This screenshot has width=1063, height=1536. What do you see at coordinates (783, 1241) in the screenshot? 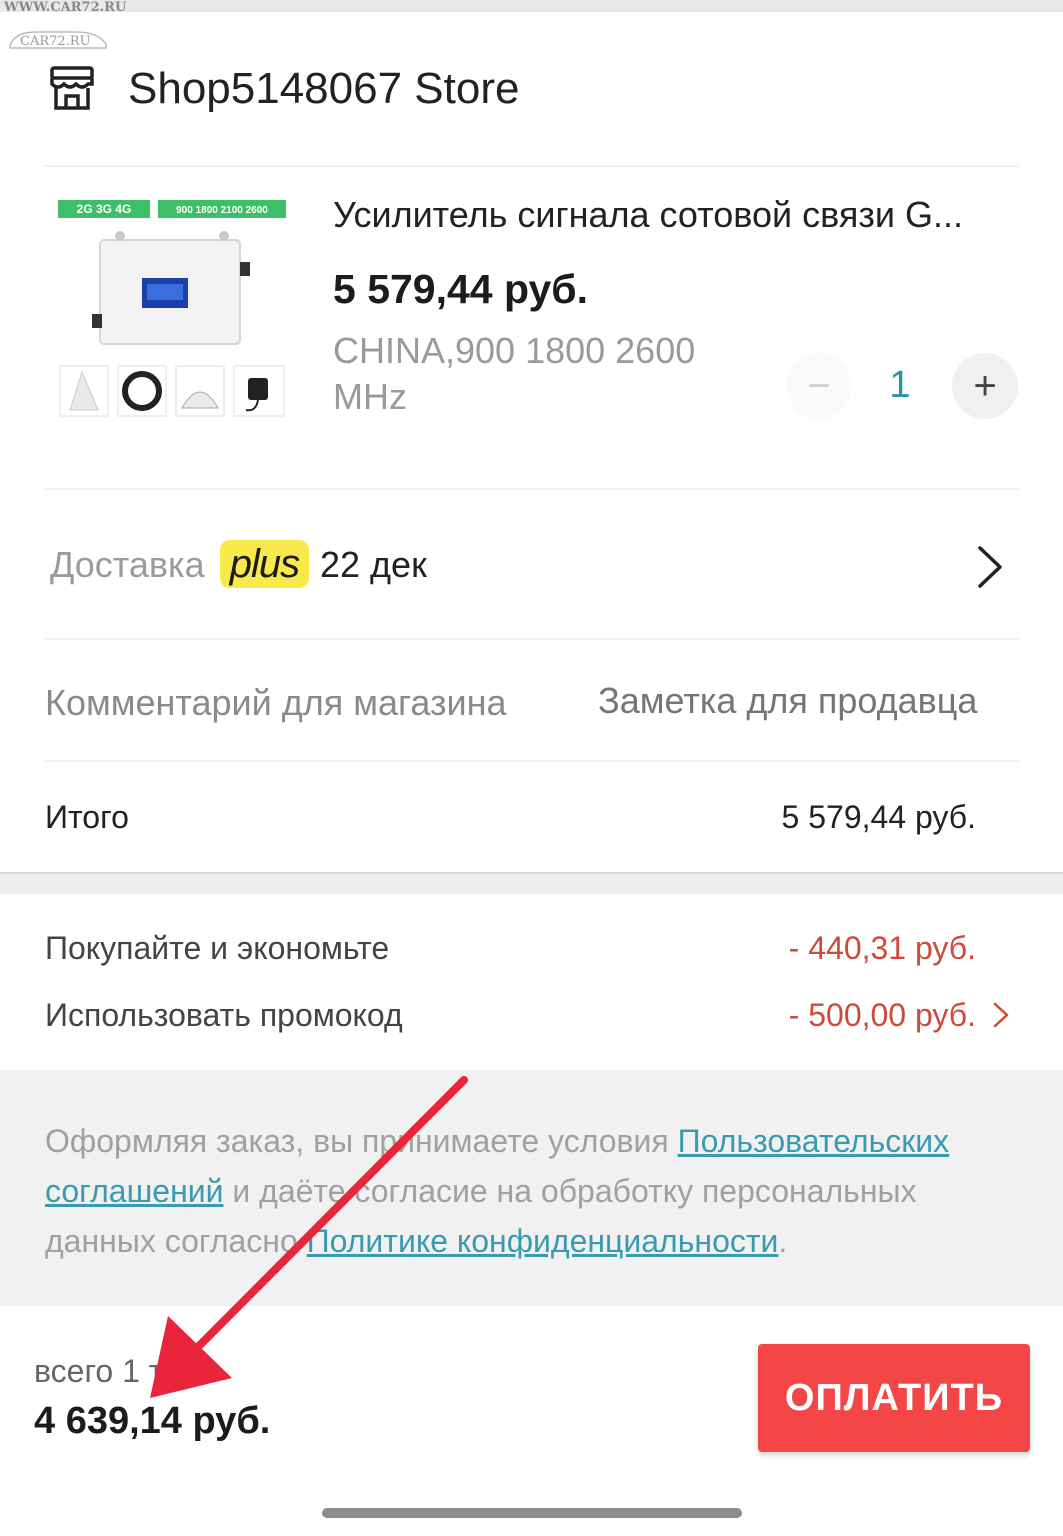
I see `terms-text-part: .` at bounding box center [783, 1241].